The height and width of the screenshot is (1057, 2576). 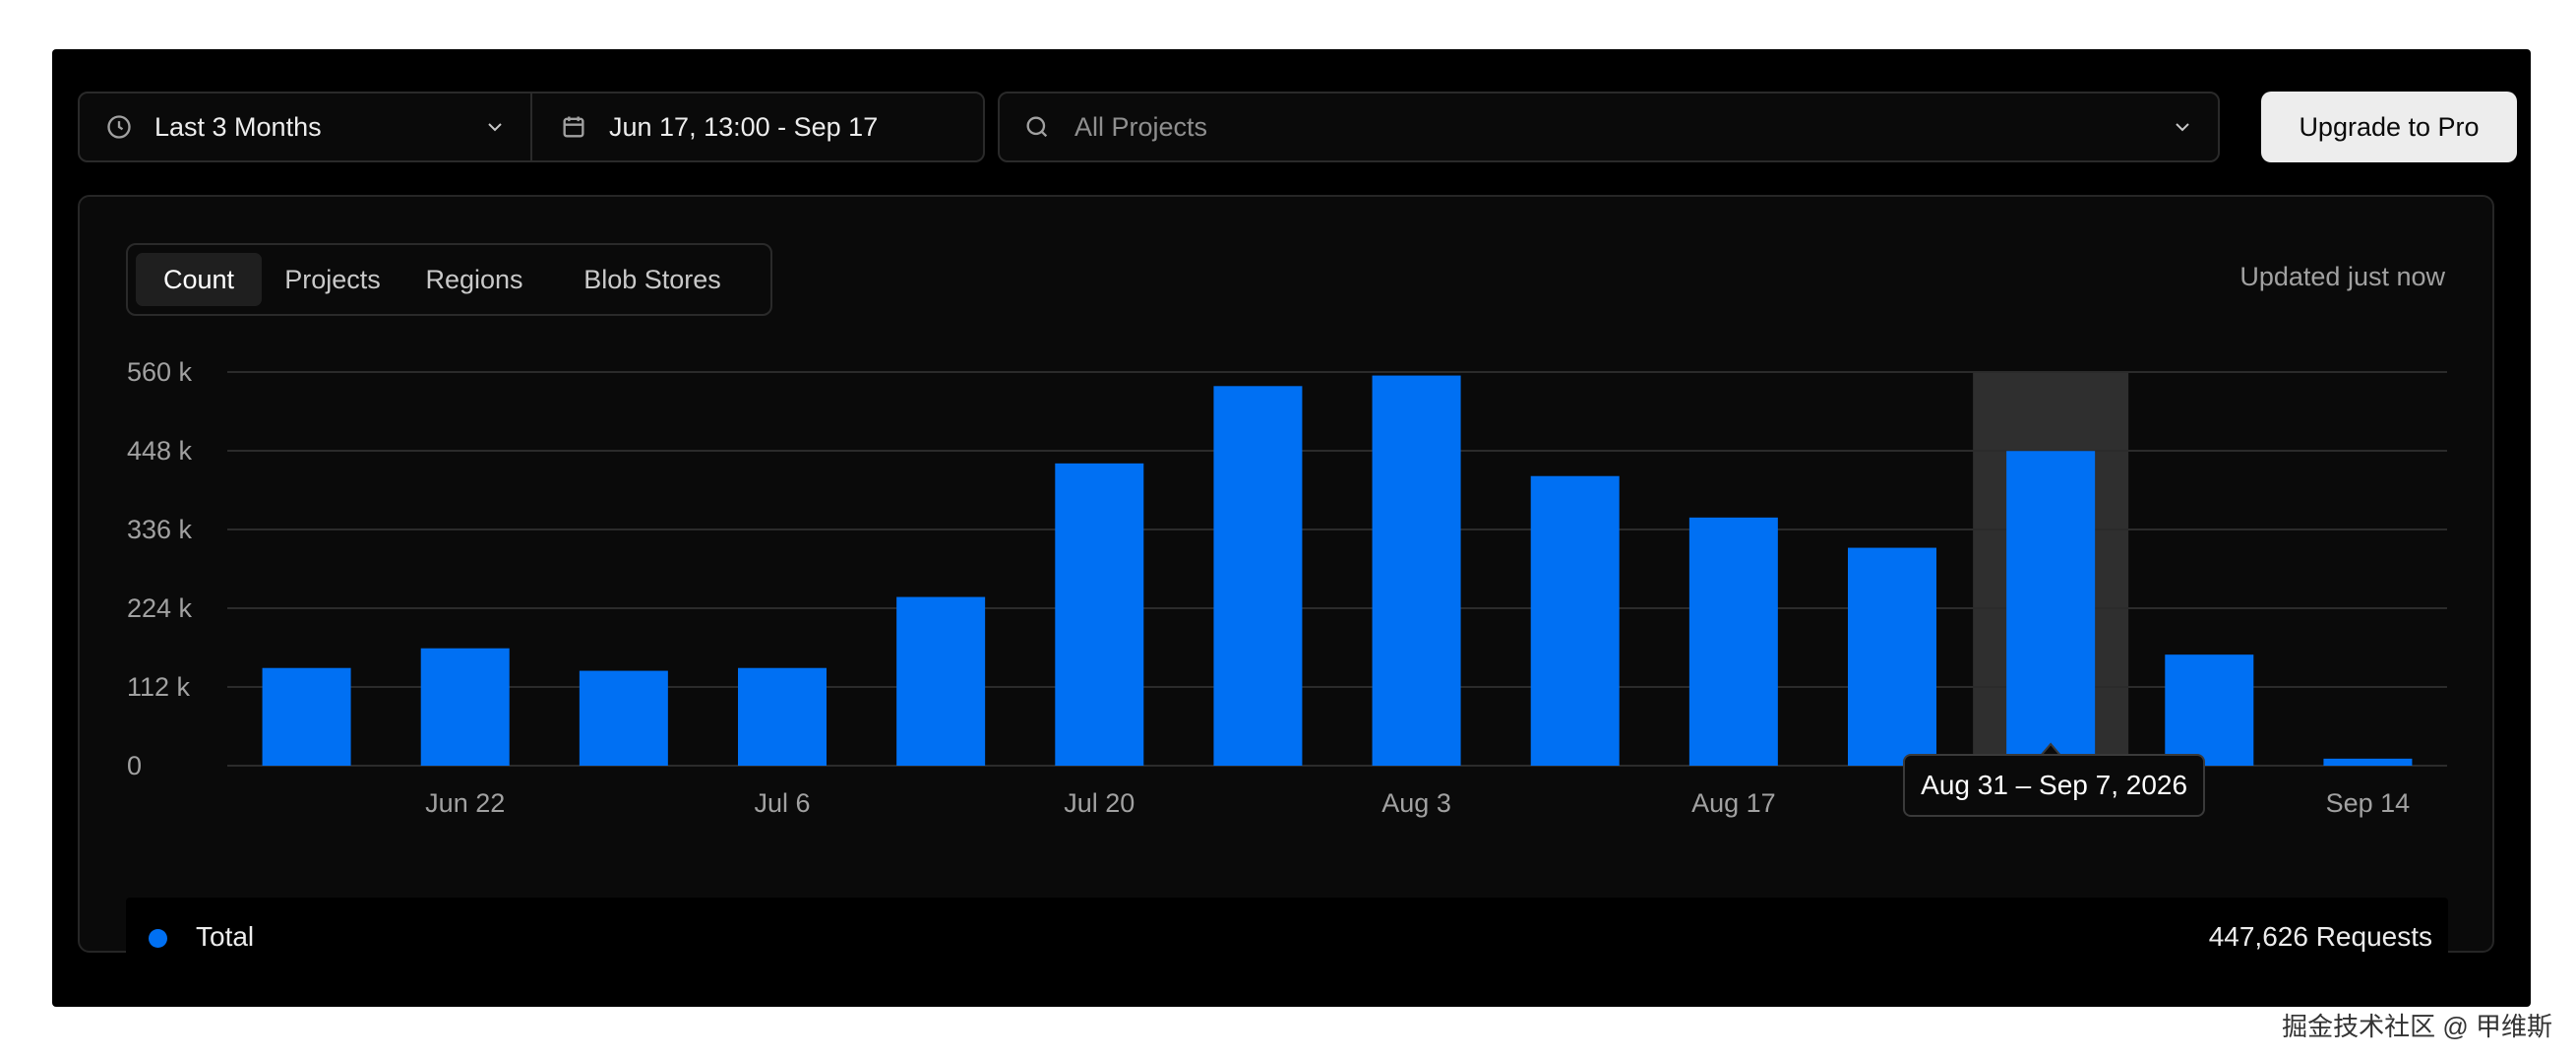 What do you see at coordinates (744, 126) in the screenshot?
I see `date-label: Jun 17, 13:00 - Sep 17` at bounding box center [744, 126].